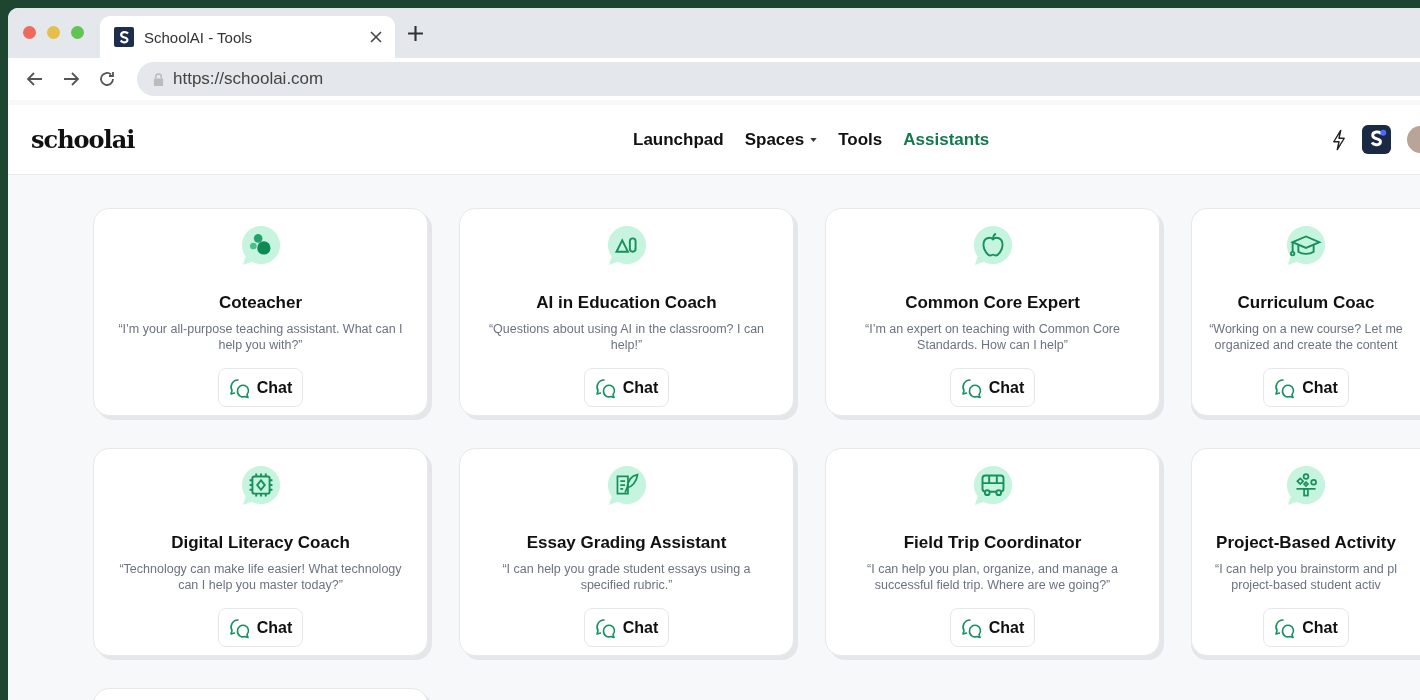 This screenshot has width=1420, height=700. Describe the element at coordinates (124, 37) in the screenshot. I see `favicon-icon` at that location.